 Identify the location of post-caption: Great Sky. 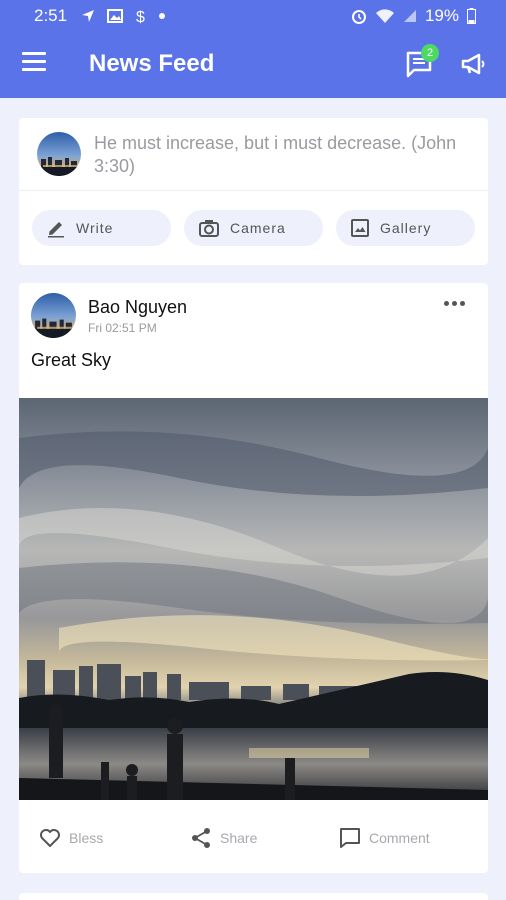
(71, 360).